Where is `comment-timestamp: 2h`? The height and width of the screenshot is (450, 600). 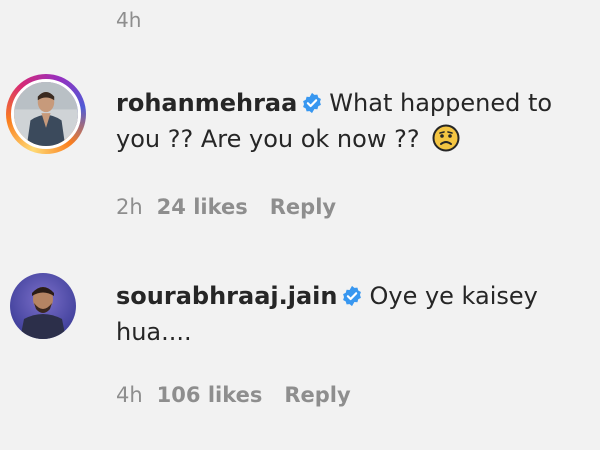
comment-timestamp: 2h is located at coordinates (129, 207).